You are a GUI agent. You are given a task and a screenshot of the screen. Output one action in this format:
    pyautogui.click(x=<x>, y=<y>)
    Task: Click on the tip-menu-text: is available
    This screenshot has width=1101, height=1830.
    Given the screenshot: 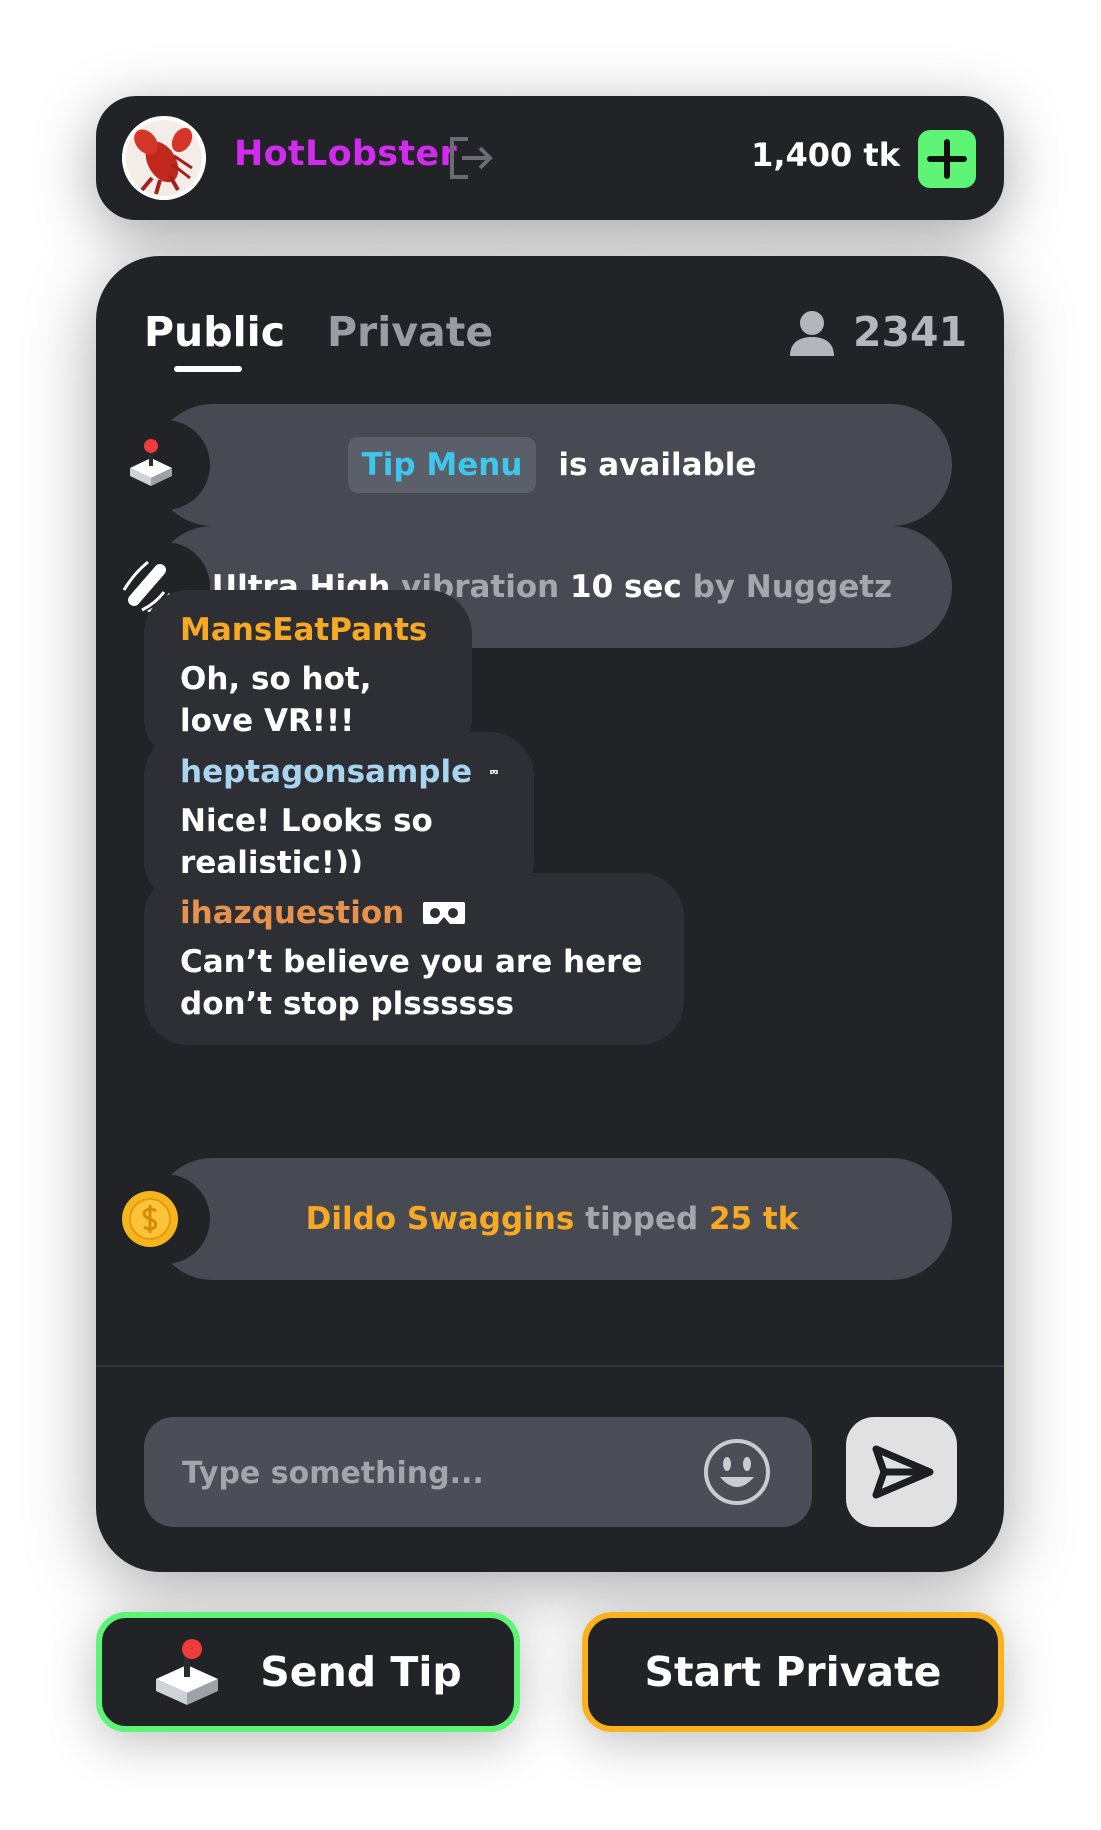 What is the action you would take?
    pyautogui.click(x=657, y=465)
    